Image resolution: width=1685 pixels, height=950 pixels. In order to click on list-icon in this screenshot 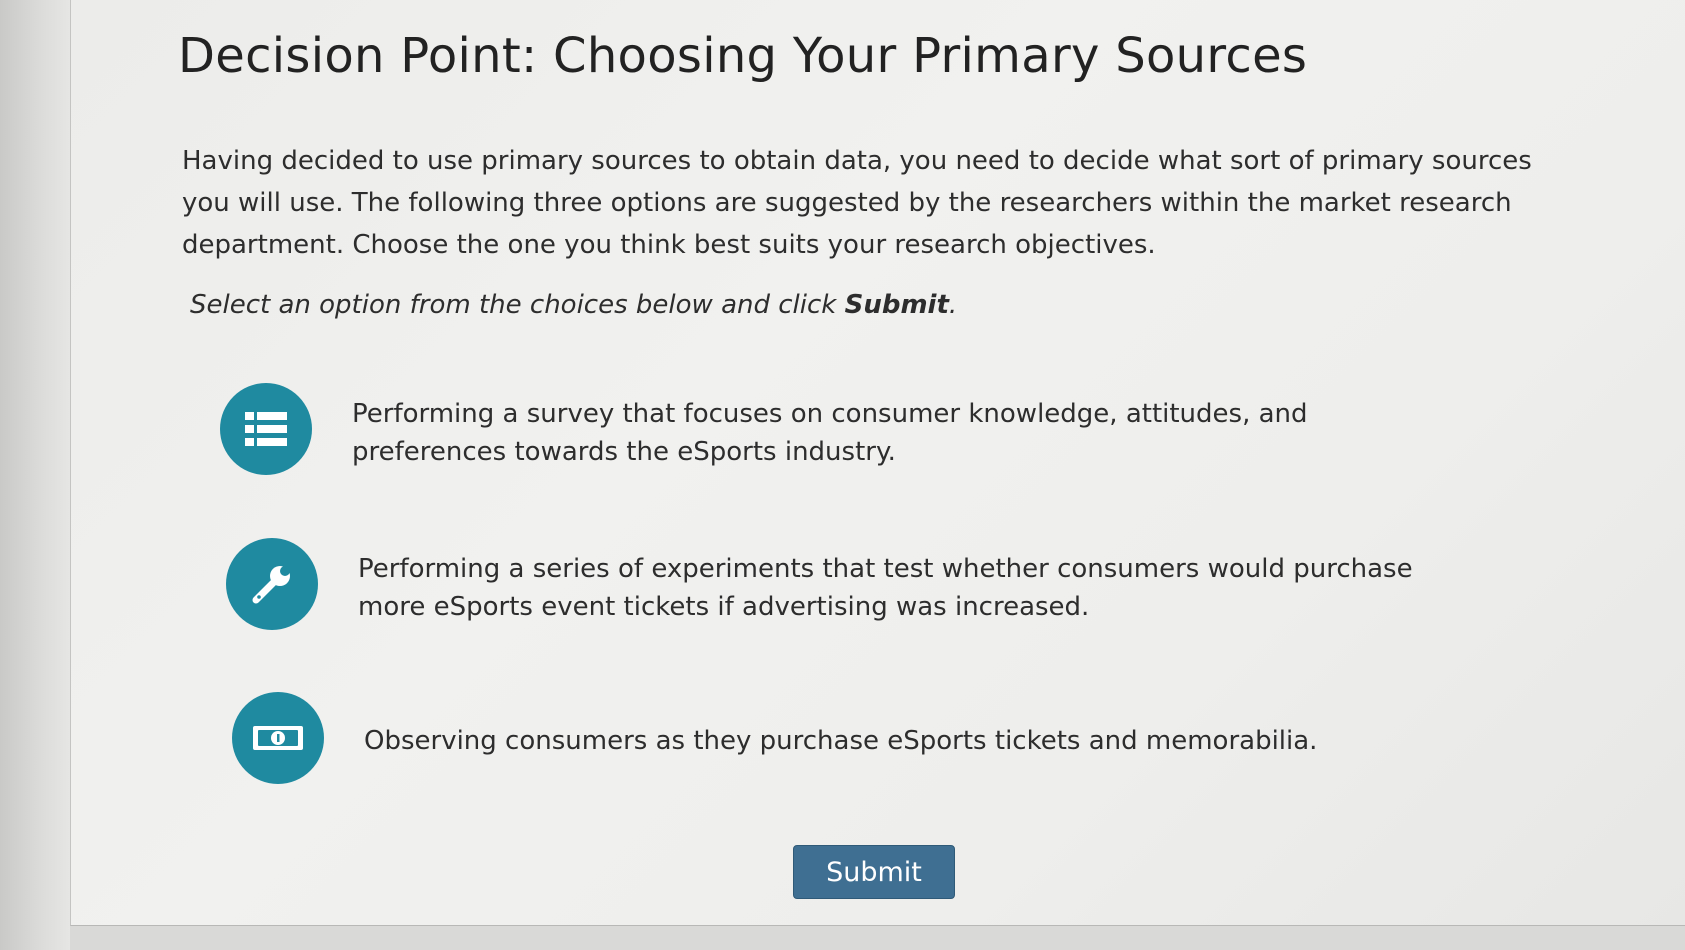, I will do `click(266, 429)`.